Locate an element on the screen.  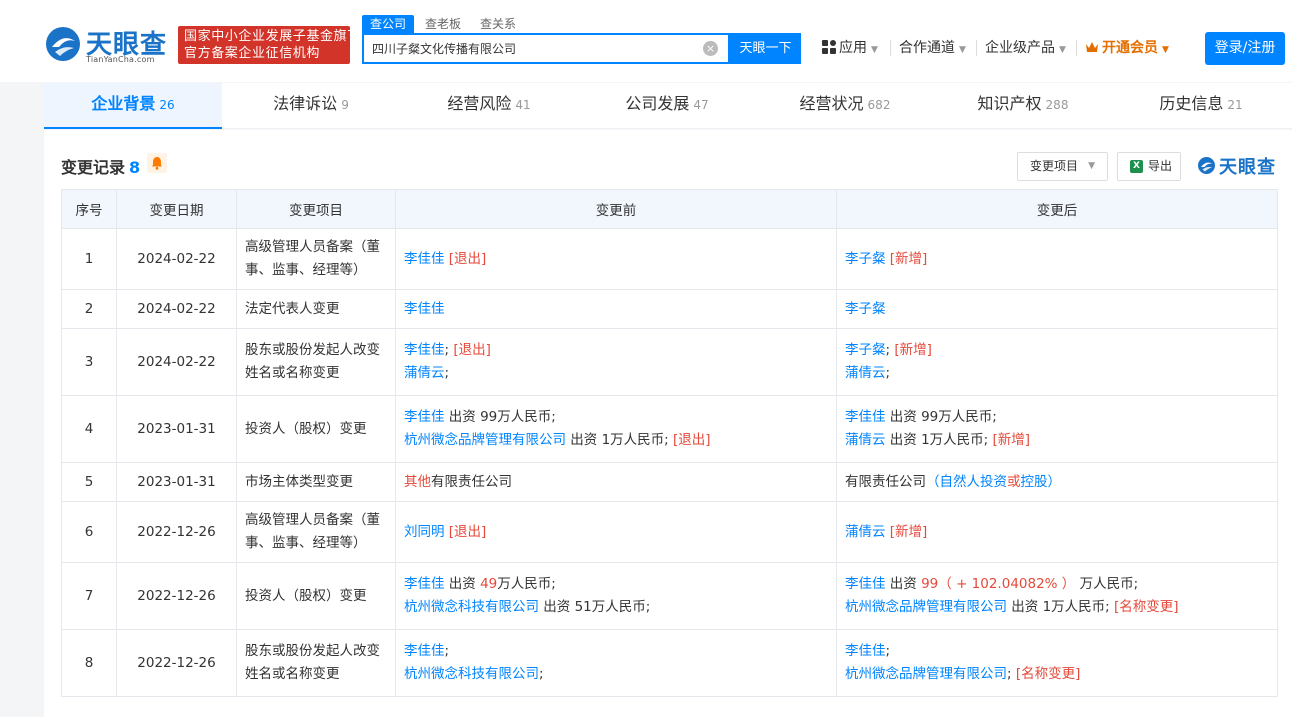
nav-vip: 开通会员 ▼ is located at coordinates (1127, 48).